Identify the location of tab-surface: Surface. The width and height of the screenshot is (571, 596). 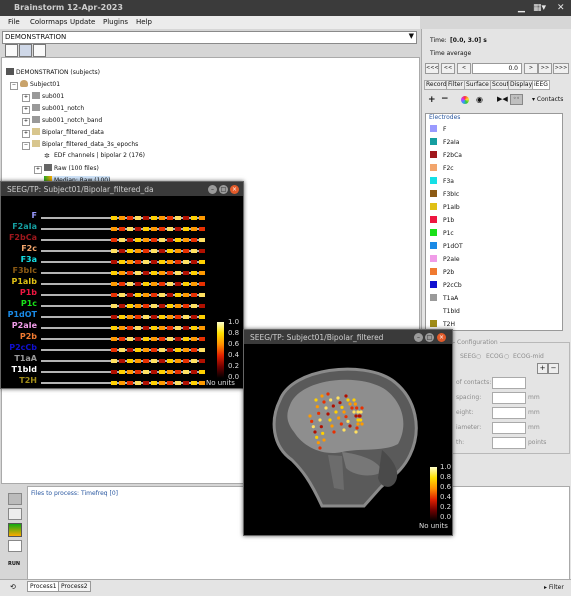
(477, 85).